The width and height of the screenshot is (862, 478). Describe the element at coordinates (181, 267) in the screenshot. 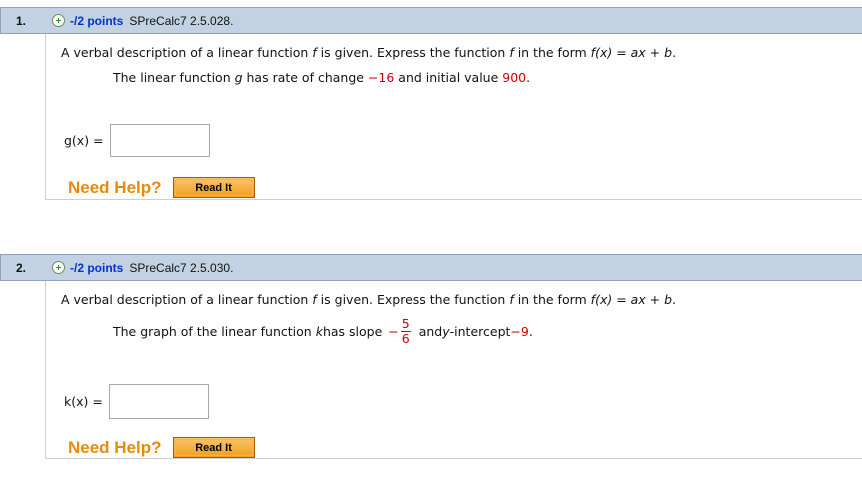

I see `question-source: SPreCalc7 2.5.030.` at that location.